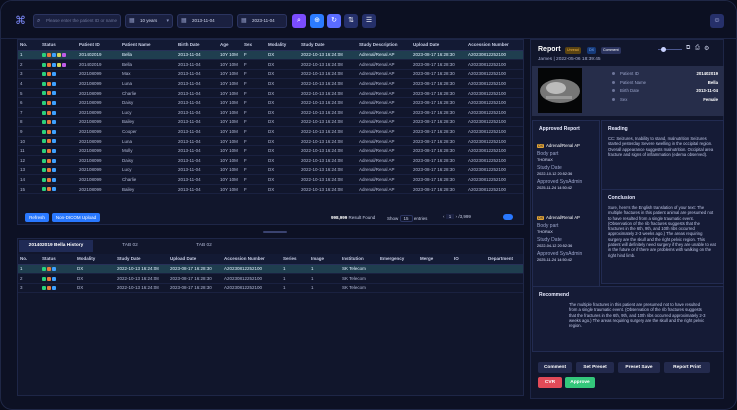 The image size is (737, 410). I want to click on tab-02: TAB 02, so click(130, 246).